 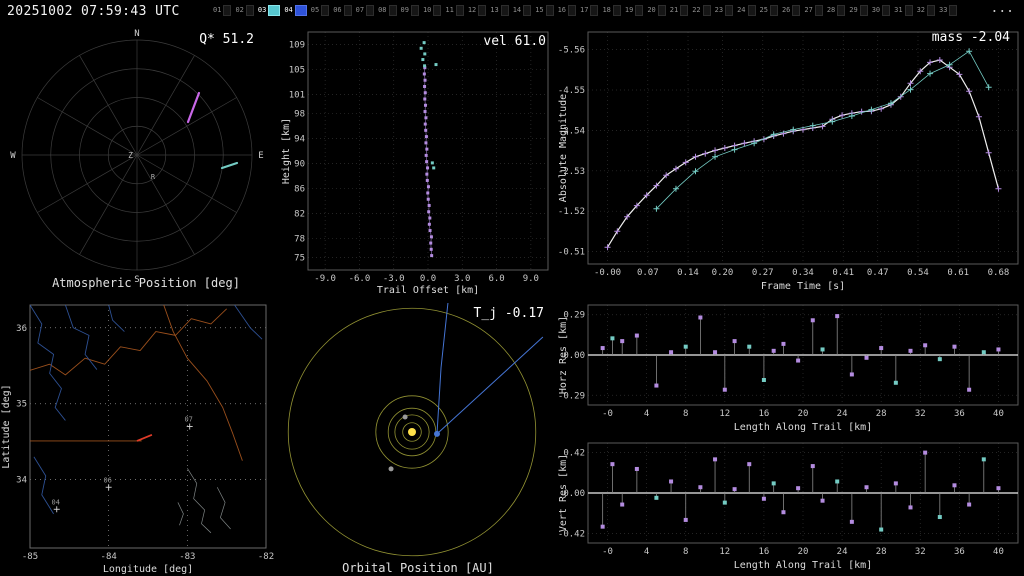 I want to click on camera-tile-33: 33, so click(x=948, y=10).